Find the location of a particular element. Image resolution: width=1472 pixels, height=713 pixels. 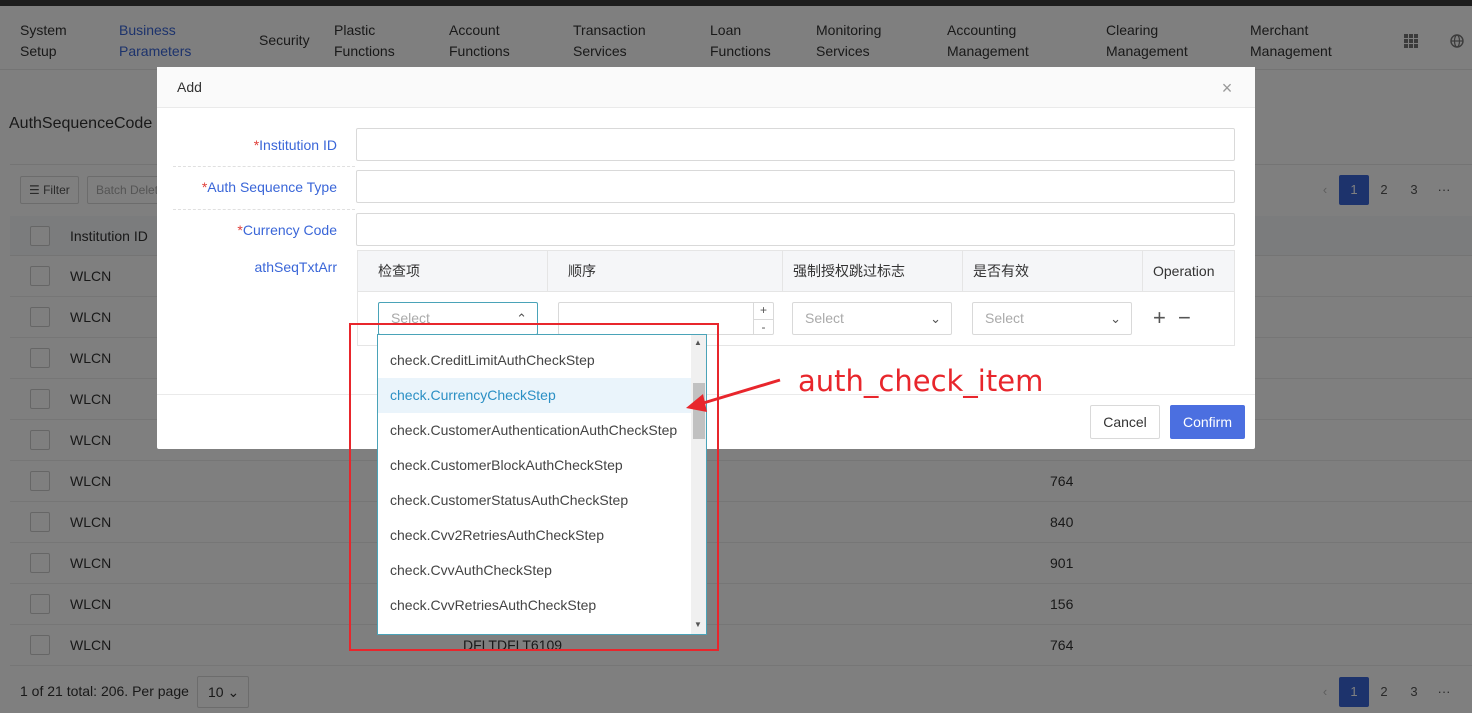

confirm-button: Confirm is located at coordinates (1207, 422).